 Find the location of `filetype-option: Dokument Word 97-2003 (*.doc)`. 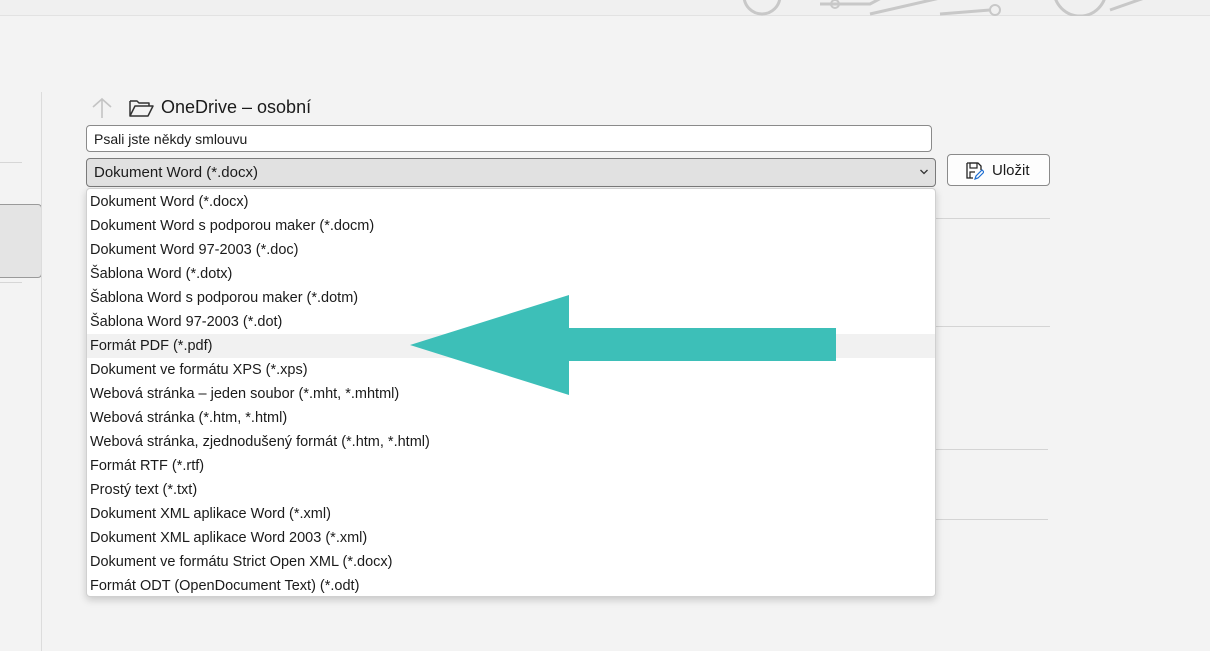

filetype-option: Dokument Word 97-2003 (*.doc) is located at coordinates (511, 250).